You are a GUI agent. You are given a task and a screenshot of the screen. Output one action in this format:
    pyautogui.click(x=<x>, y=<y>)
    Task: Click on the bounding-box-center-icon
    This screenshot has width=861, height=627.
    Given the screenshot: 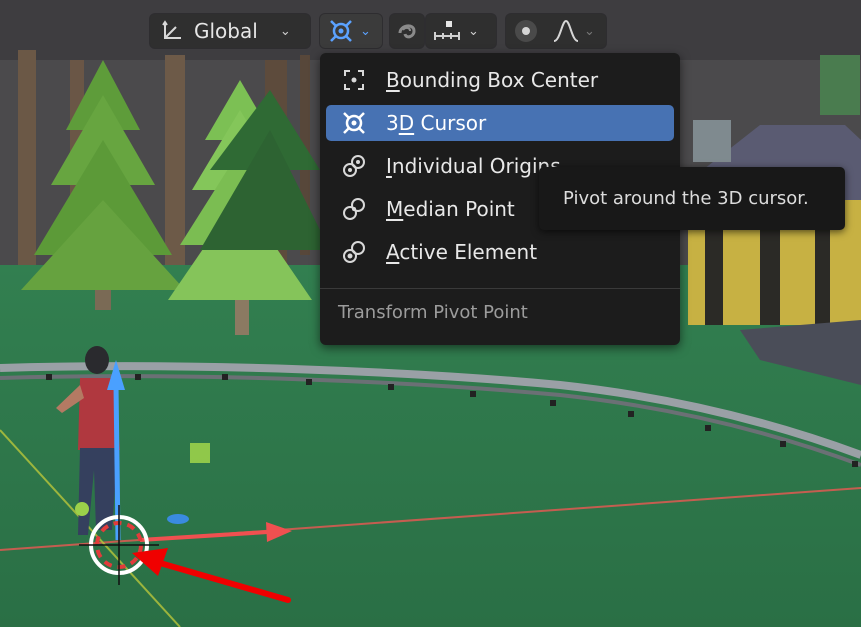 What is the action you would take?
    pyautogui.click(x=354, y=80)
    